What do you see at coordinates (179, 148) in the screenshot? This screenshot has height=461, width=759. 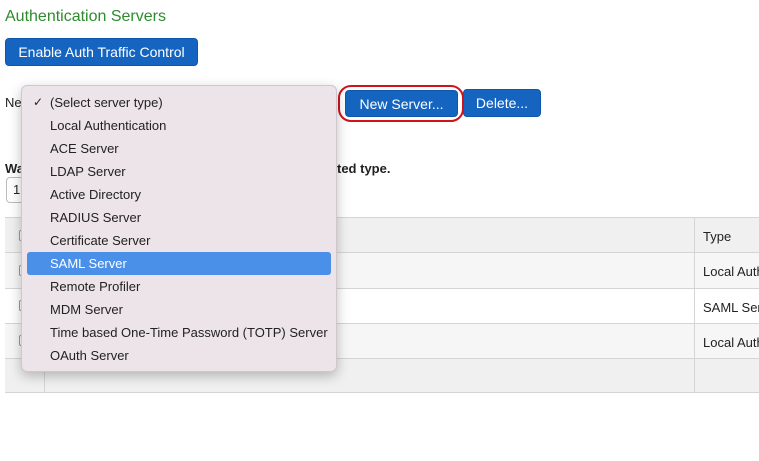 I see `option-ace-server: ACE Server` at bounding box center [179, 148].